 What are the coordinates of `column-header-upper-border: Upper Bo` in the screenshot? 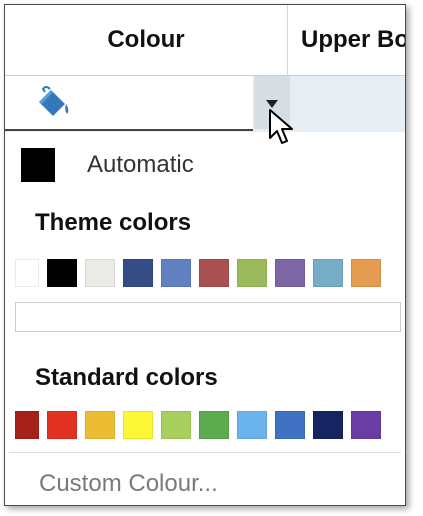 It's located at (347, 40).